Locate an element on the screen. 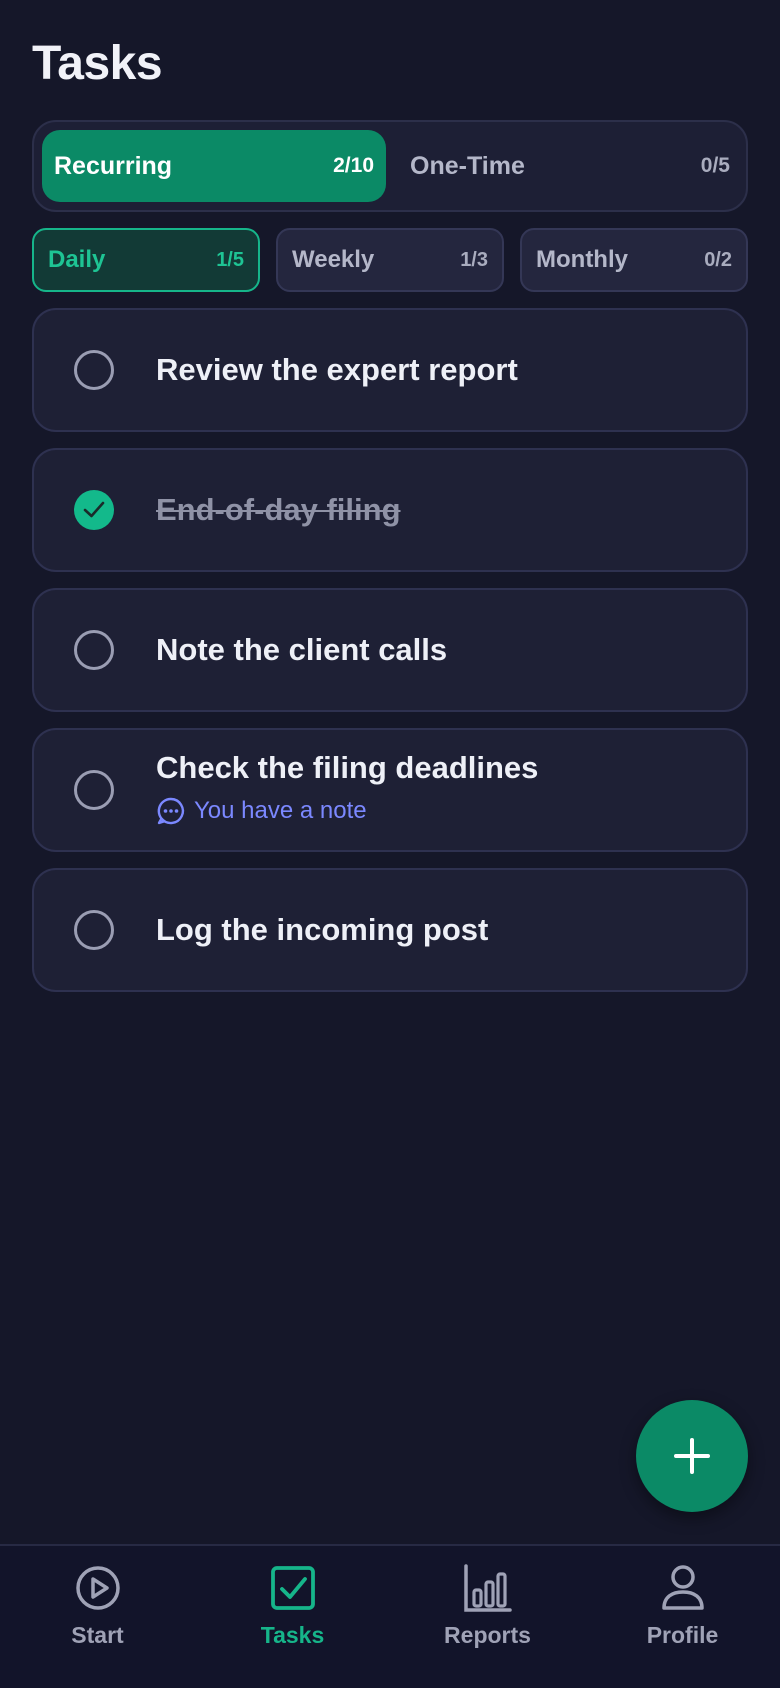  nav-label: Profile is located at coordinates (682, 1635).